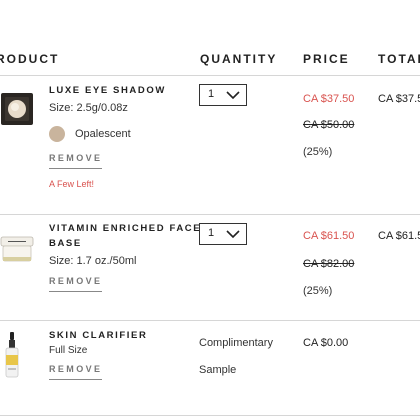 This screenshot has height=420, width=420. I want to click on product-size: Size: 1.7 oz./50ml, so click(93, 261).